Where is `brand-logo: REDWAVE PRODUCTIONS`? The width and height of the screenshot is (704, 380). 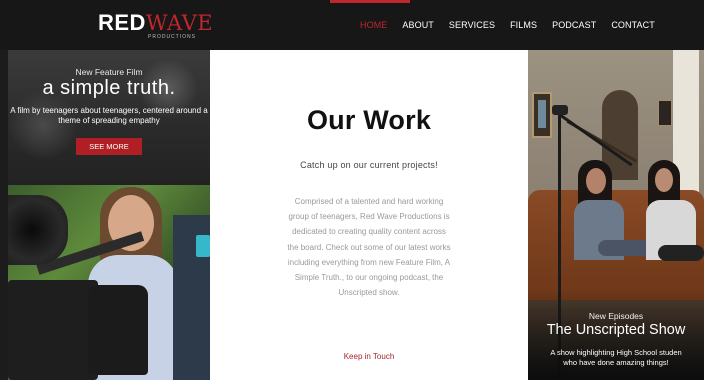
brand-logo: REDWAVE PRODUCTIONS is located at coordinates (155, 26).